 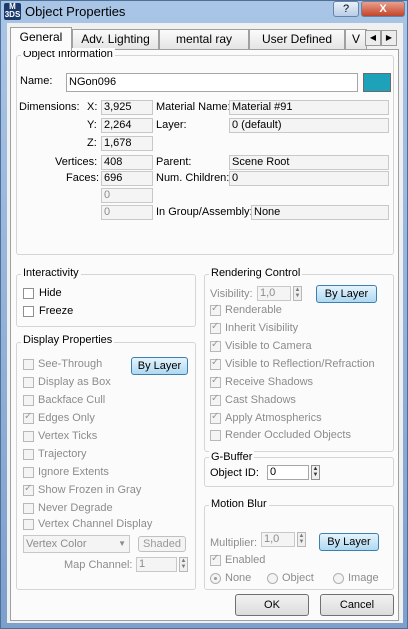 What do you see at coordinates (56, 311) in the screenshot?
I see `freeze-label: Freeze` at bounding box center [56, 311].